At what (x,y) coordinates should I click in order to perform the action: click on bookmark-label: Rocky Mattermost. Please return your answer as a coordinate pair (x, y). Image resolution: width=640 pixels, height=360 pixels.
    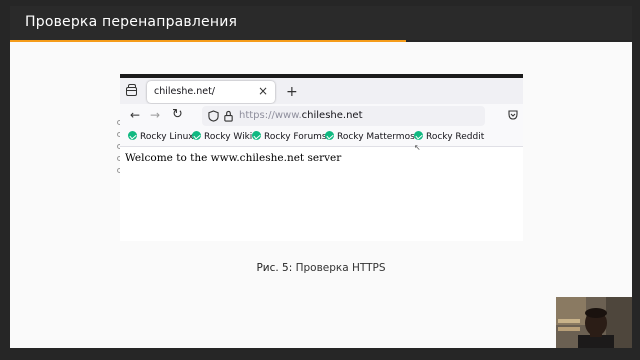
    Looking at the image, I should click on (378, 137).